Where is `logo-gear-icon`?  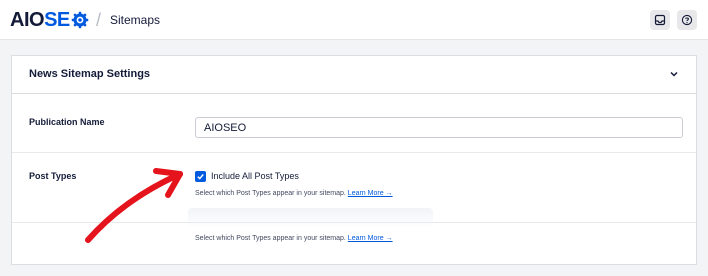 logo-gear-icon is located at coordinates (80, 20).